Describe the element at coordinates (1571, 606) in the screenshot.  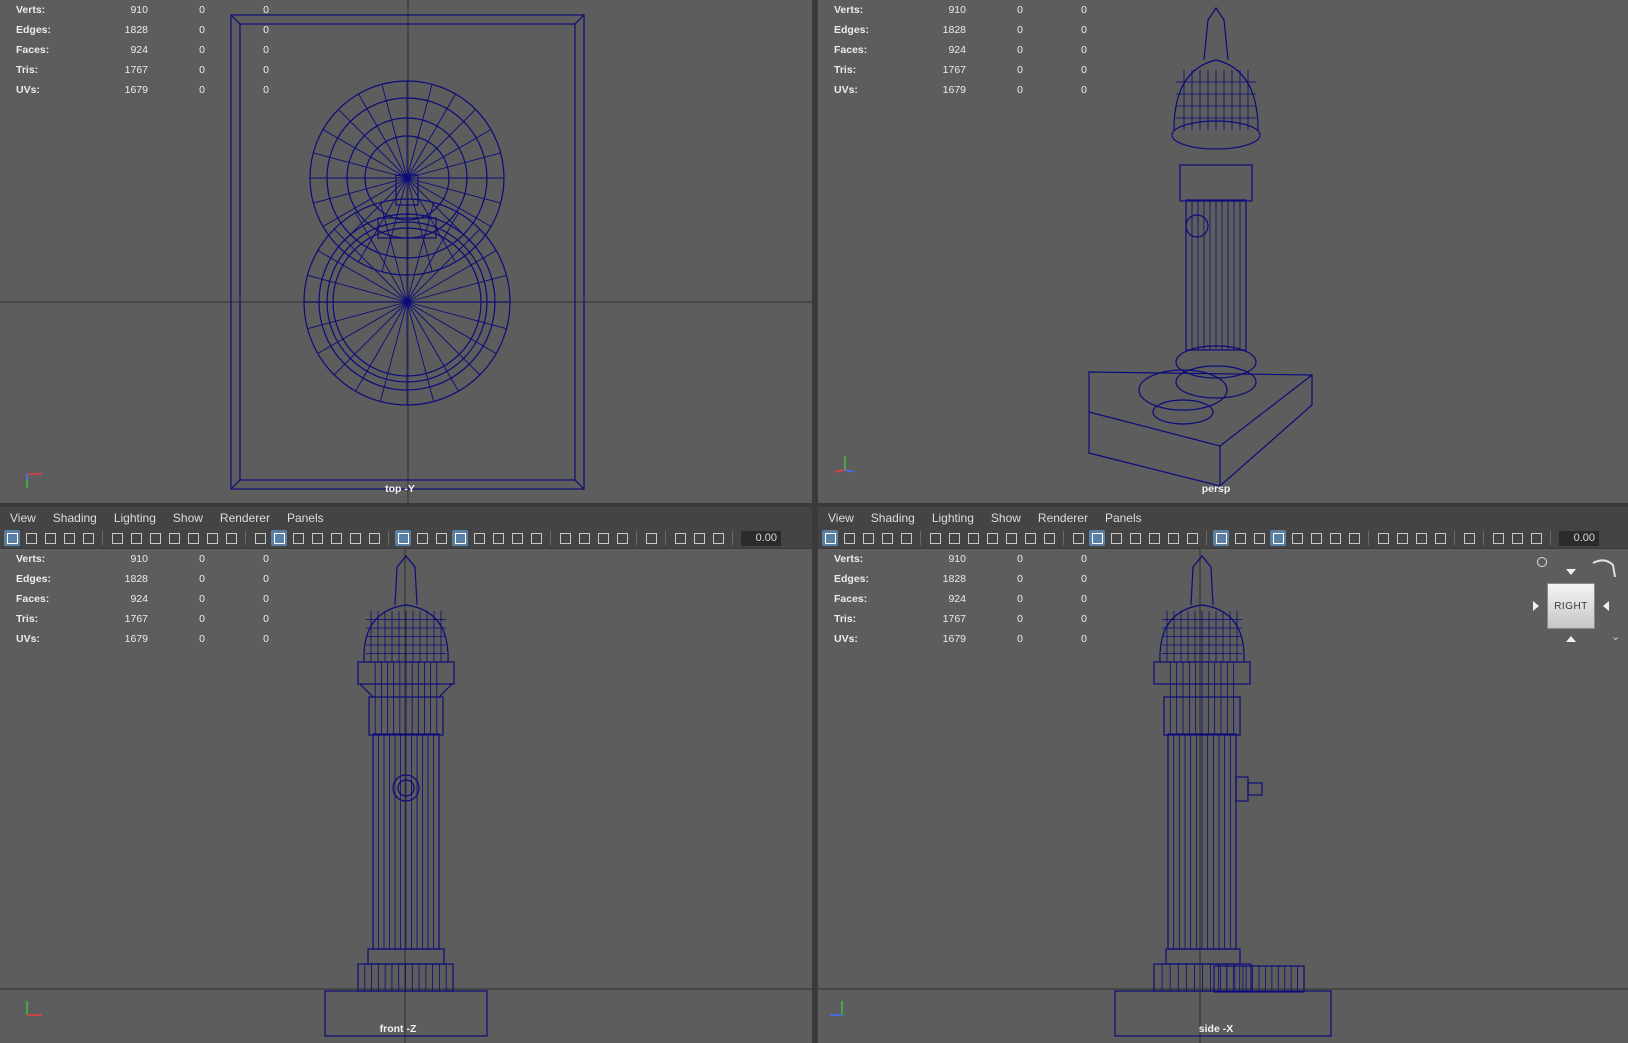
I see `viewcube-face-right: RIGHT` at that location.